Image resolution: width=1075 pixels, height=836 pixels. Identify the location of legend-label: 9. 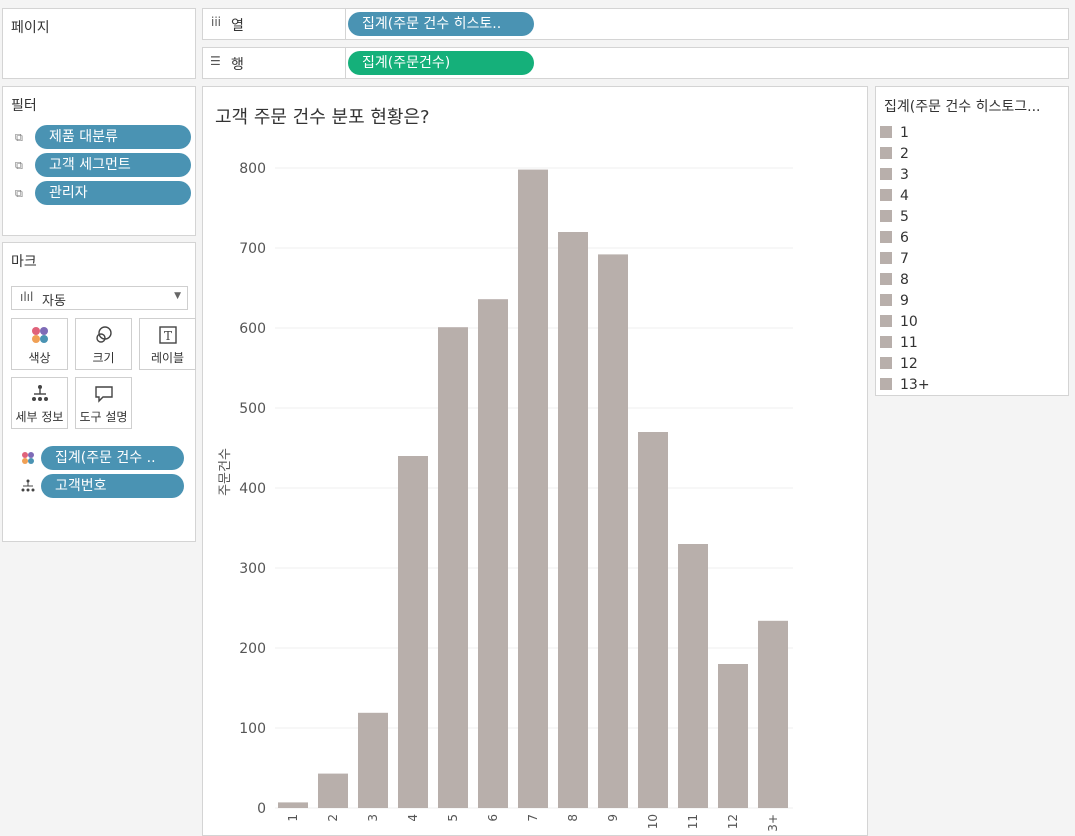
(904, 301).